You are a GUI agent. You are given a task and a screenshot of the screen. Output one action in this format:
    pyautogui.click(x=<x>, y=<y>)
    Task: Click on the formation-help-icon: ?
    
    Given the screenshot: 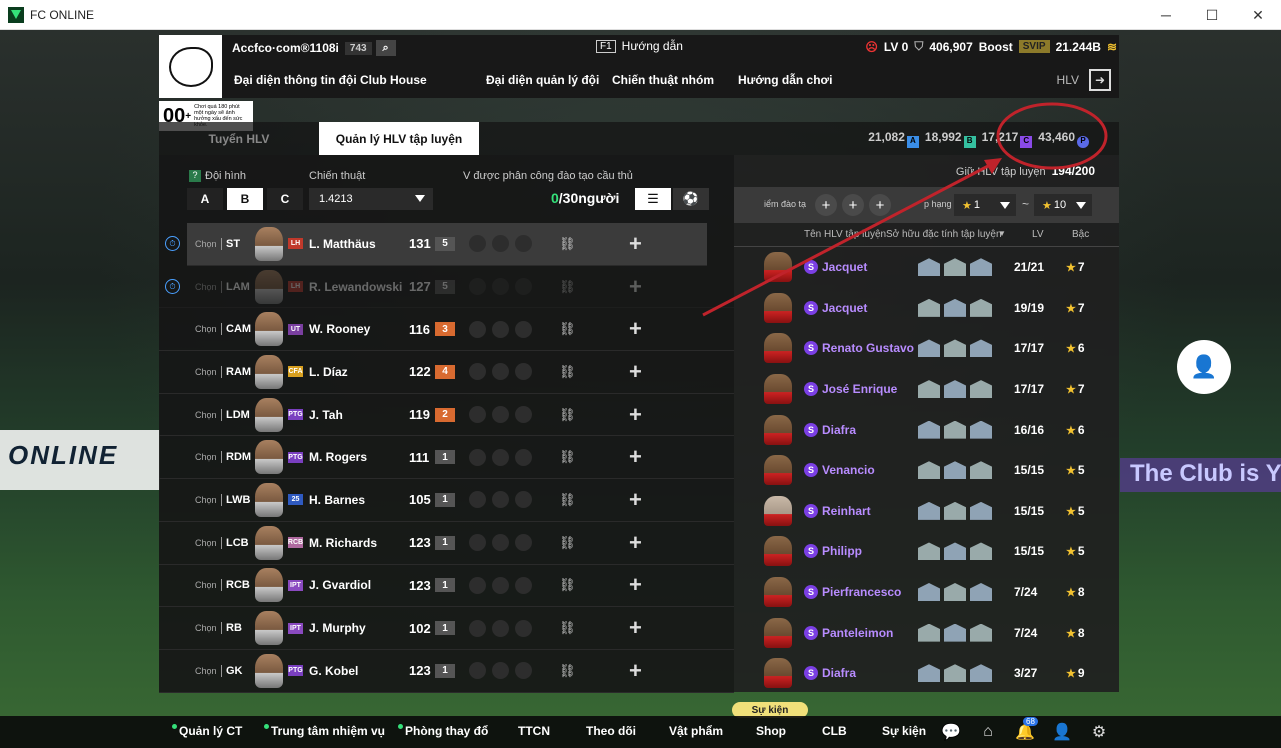 What is the action you would take?
    pyautogui.click(x=195, y=176)
    